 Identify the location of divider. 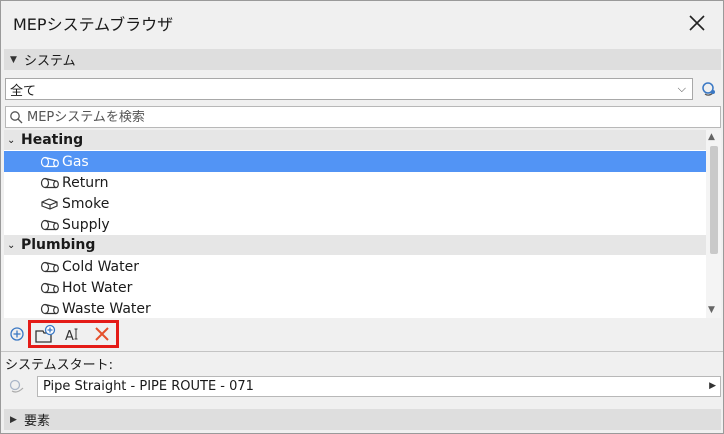
(362, 351).